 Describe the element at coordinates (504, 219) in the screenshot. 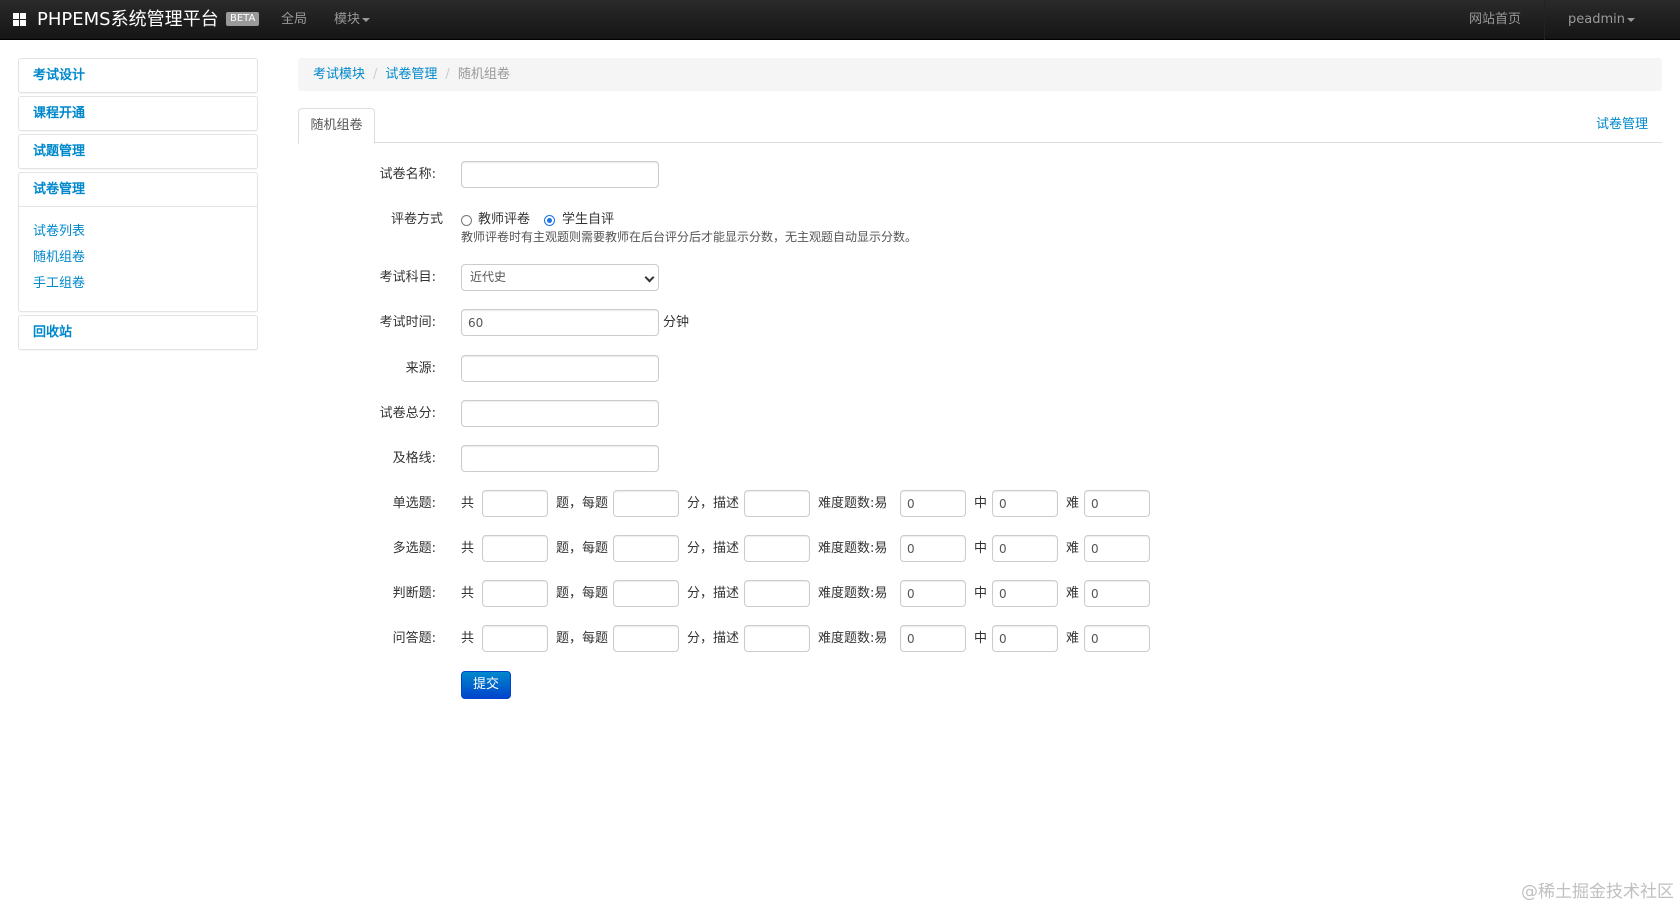

I see `grading-option-teacher: 教师评卷` at that location.